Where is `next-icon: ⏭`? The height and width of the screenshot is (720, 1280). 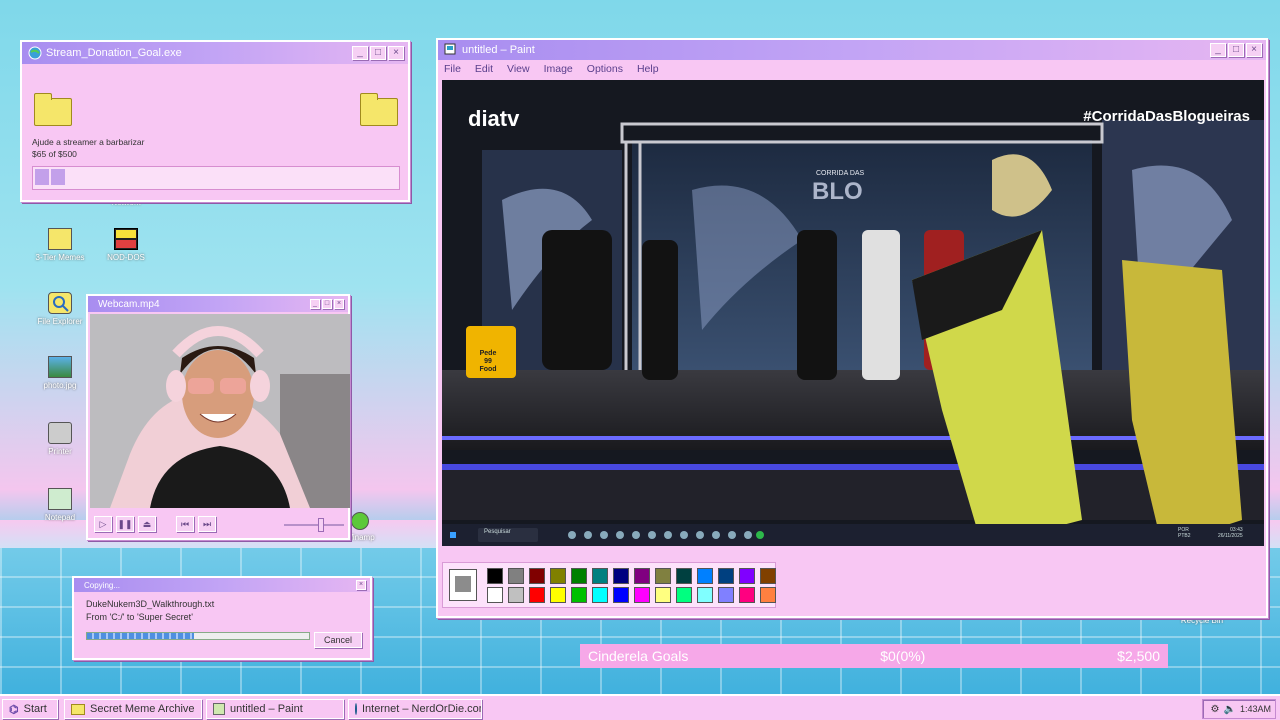 next-icon: ⏭ is located at coordinates (207, 524).